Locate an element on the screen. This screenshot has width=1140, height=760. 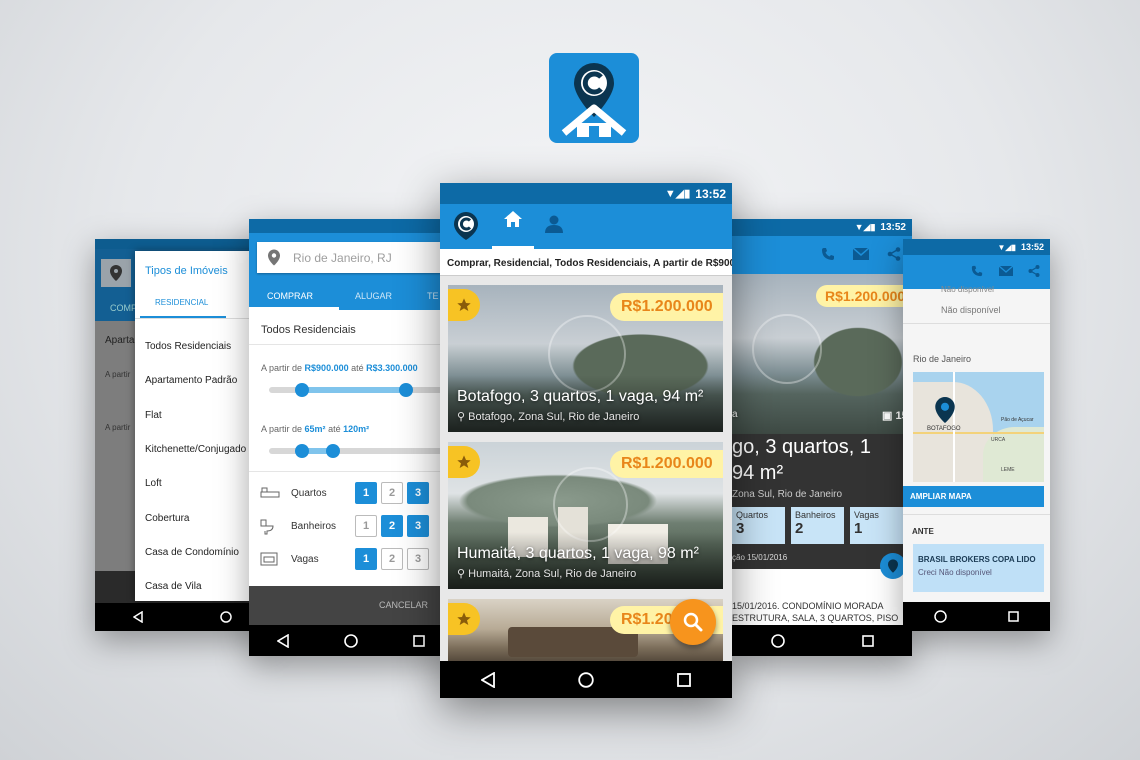
area-max-handle is located at coordinates (333, 451).